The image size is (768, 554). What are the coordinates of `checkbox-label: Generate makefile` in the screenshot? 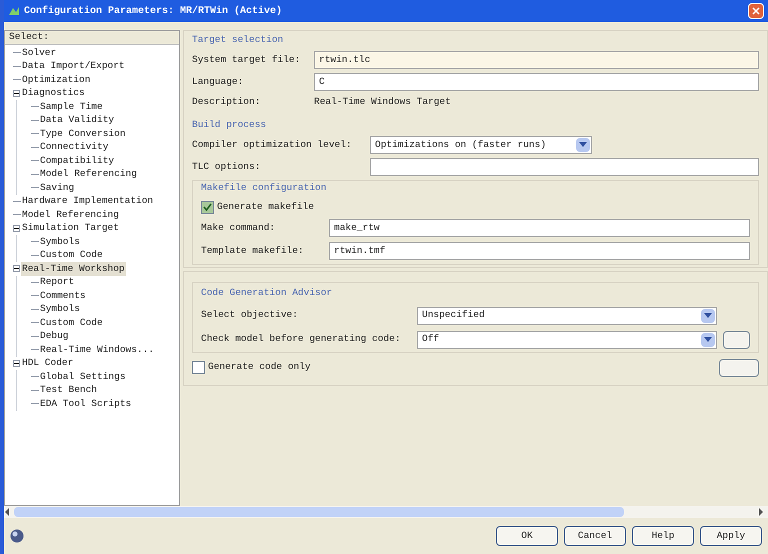 It's located at (265, 207).